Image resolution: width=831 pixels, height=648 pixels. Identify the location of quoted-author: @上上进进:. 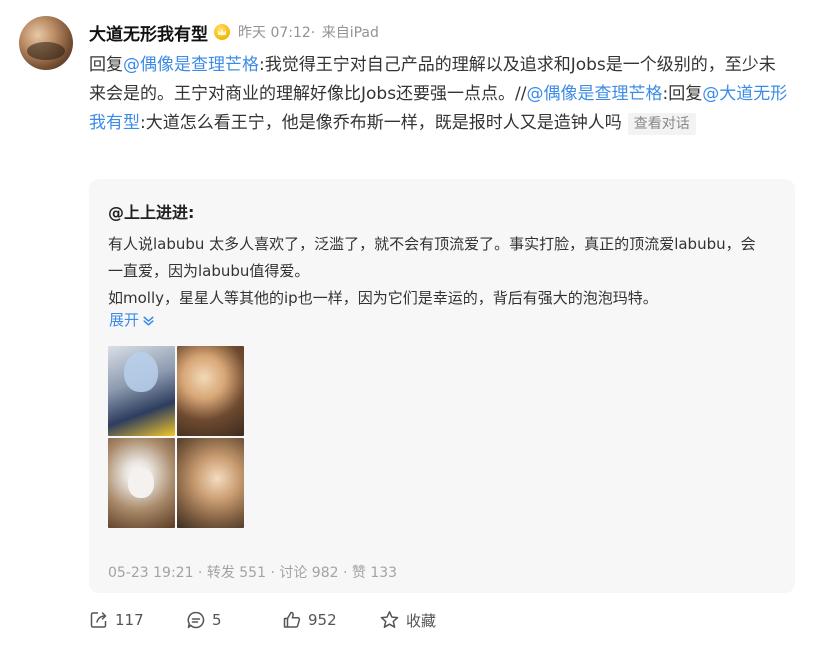
(151, 211).